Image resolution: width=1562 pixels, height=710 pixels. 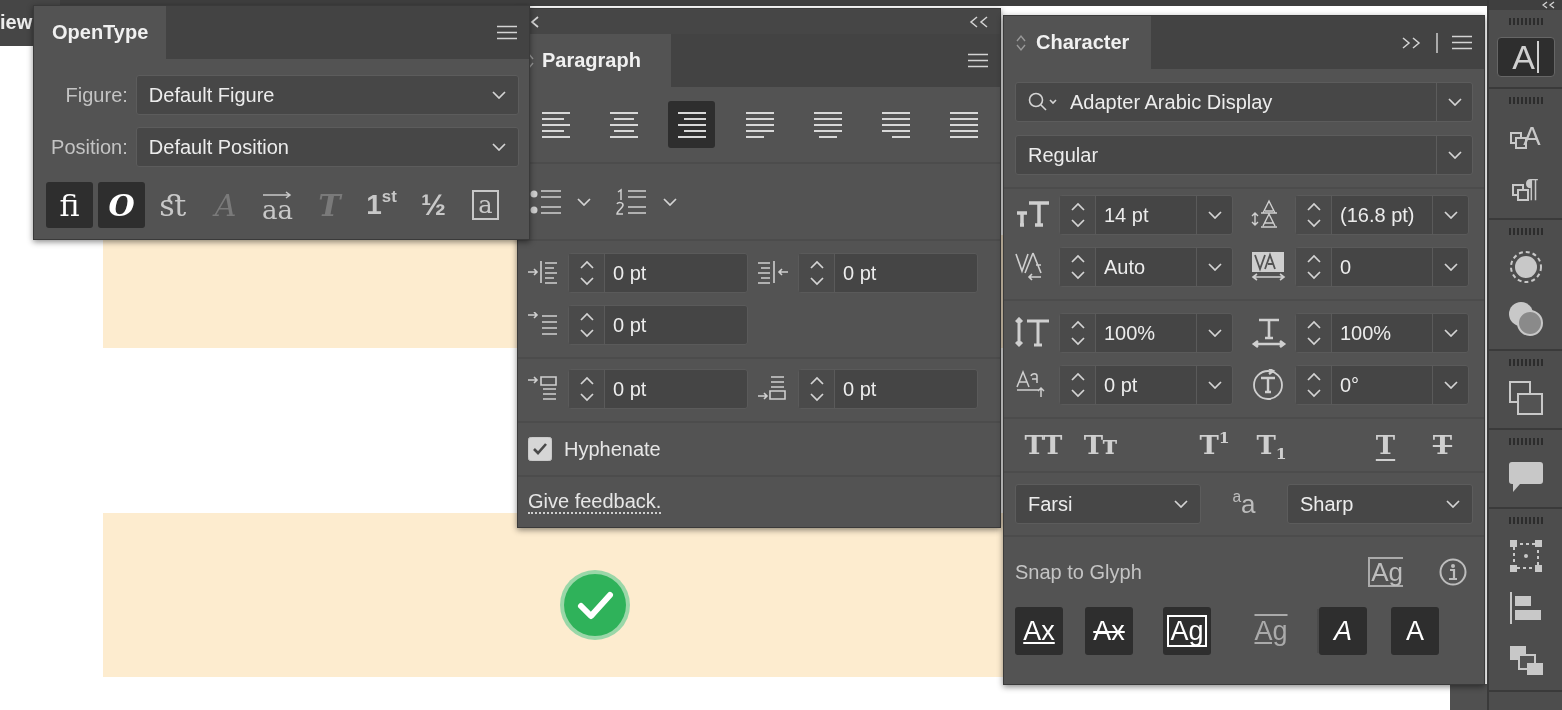 I want to click on number-field: 0°, so click(x=1382, y=385).